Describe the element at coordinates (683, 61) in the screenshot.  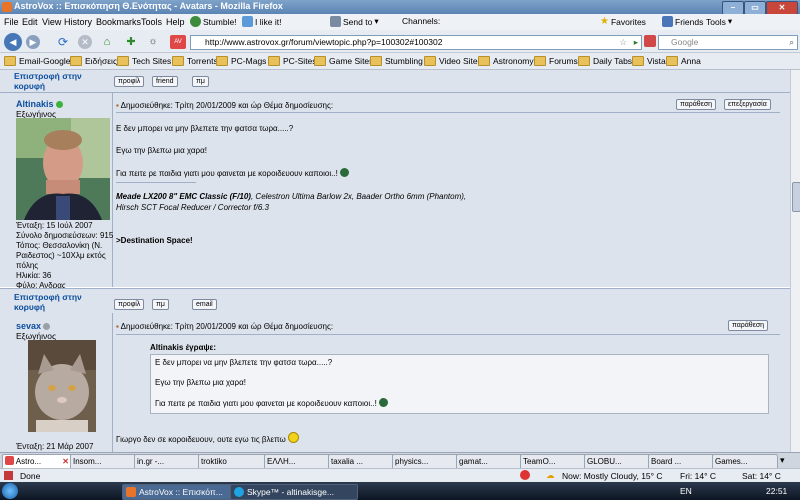
I see `bookmark-anna: Anna` at that location.